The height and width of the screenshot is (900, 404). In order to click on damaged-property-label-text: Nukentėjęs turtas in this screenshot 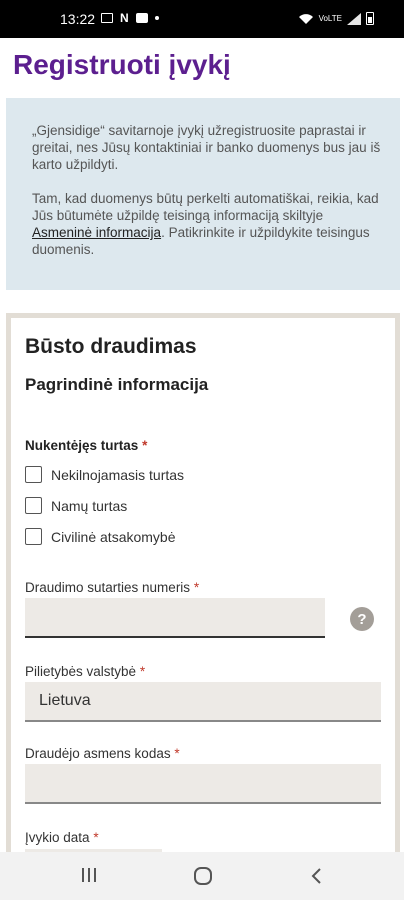, I will do `click(82, 445)`.